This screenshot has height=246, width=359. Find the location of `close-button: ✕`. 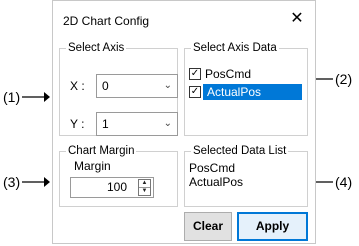

close-button: ✕ is located at coordinates (297, 19).